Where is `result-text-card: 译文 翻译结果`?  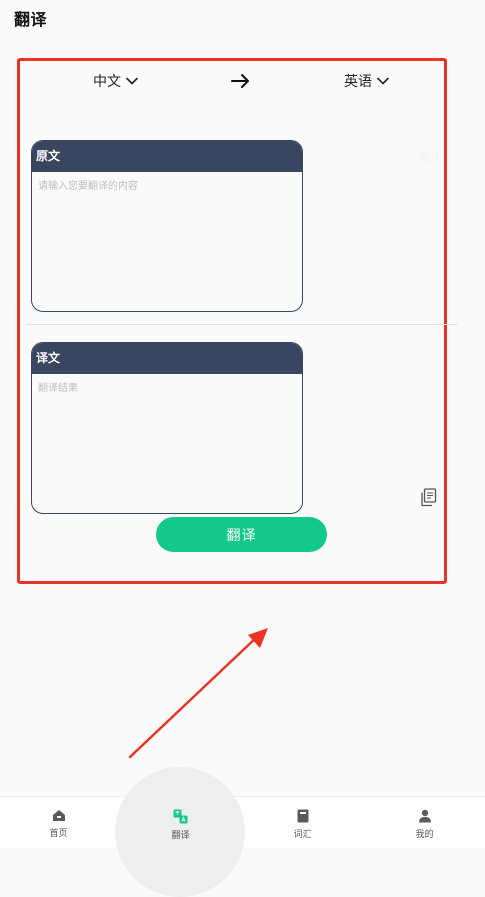 result-text-card: 译文 翻译结果 is located at coordinates (167, 428).